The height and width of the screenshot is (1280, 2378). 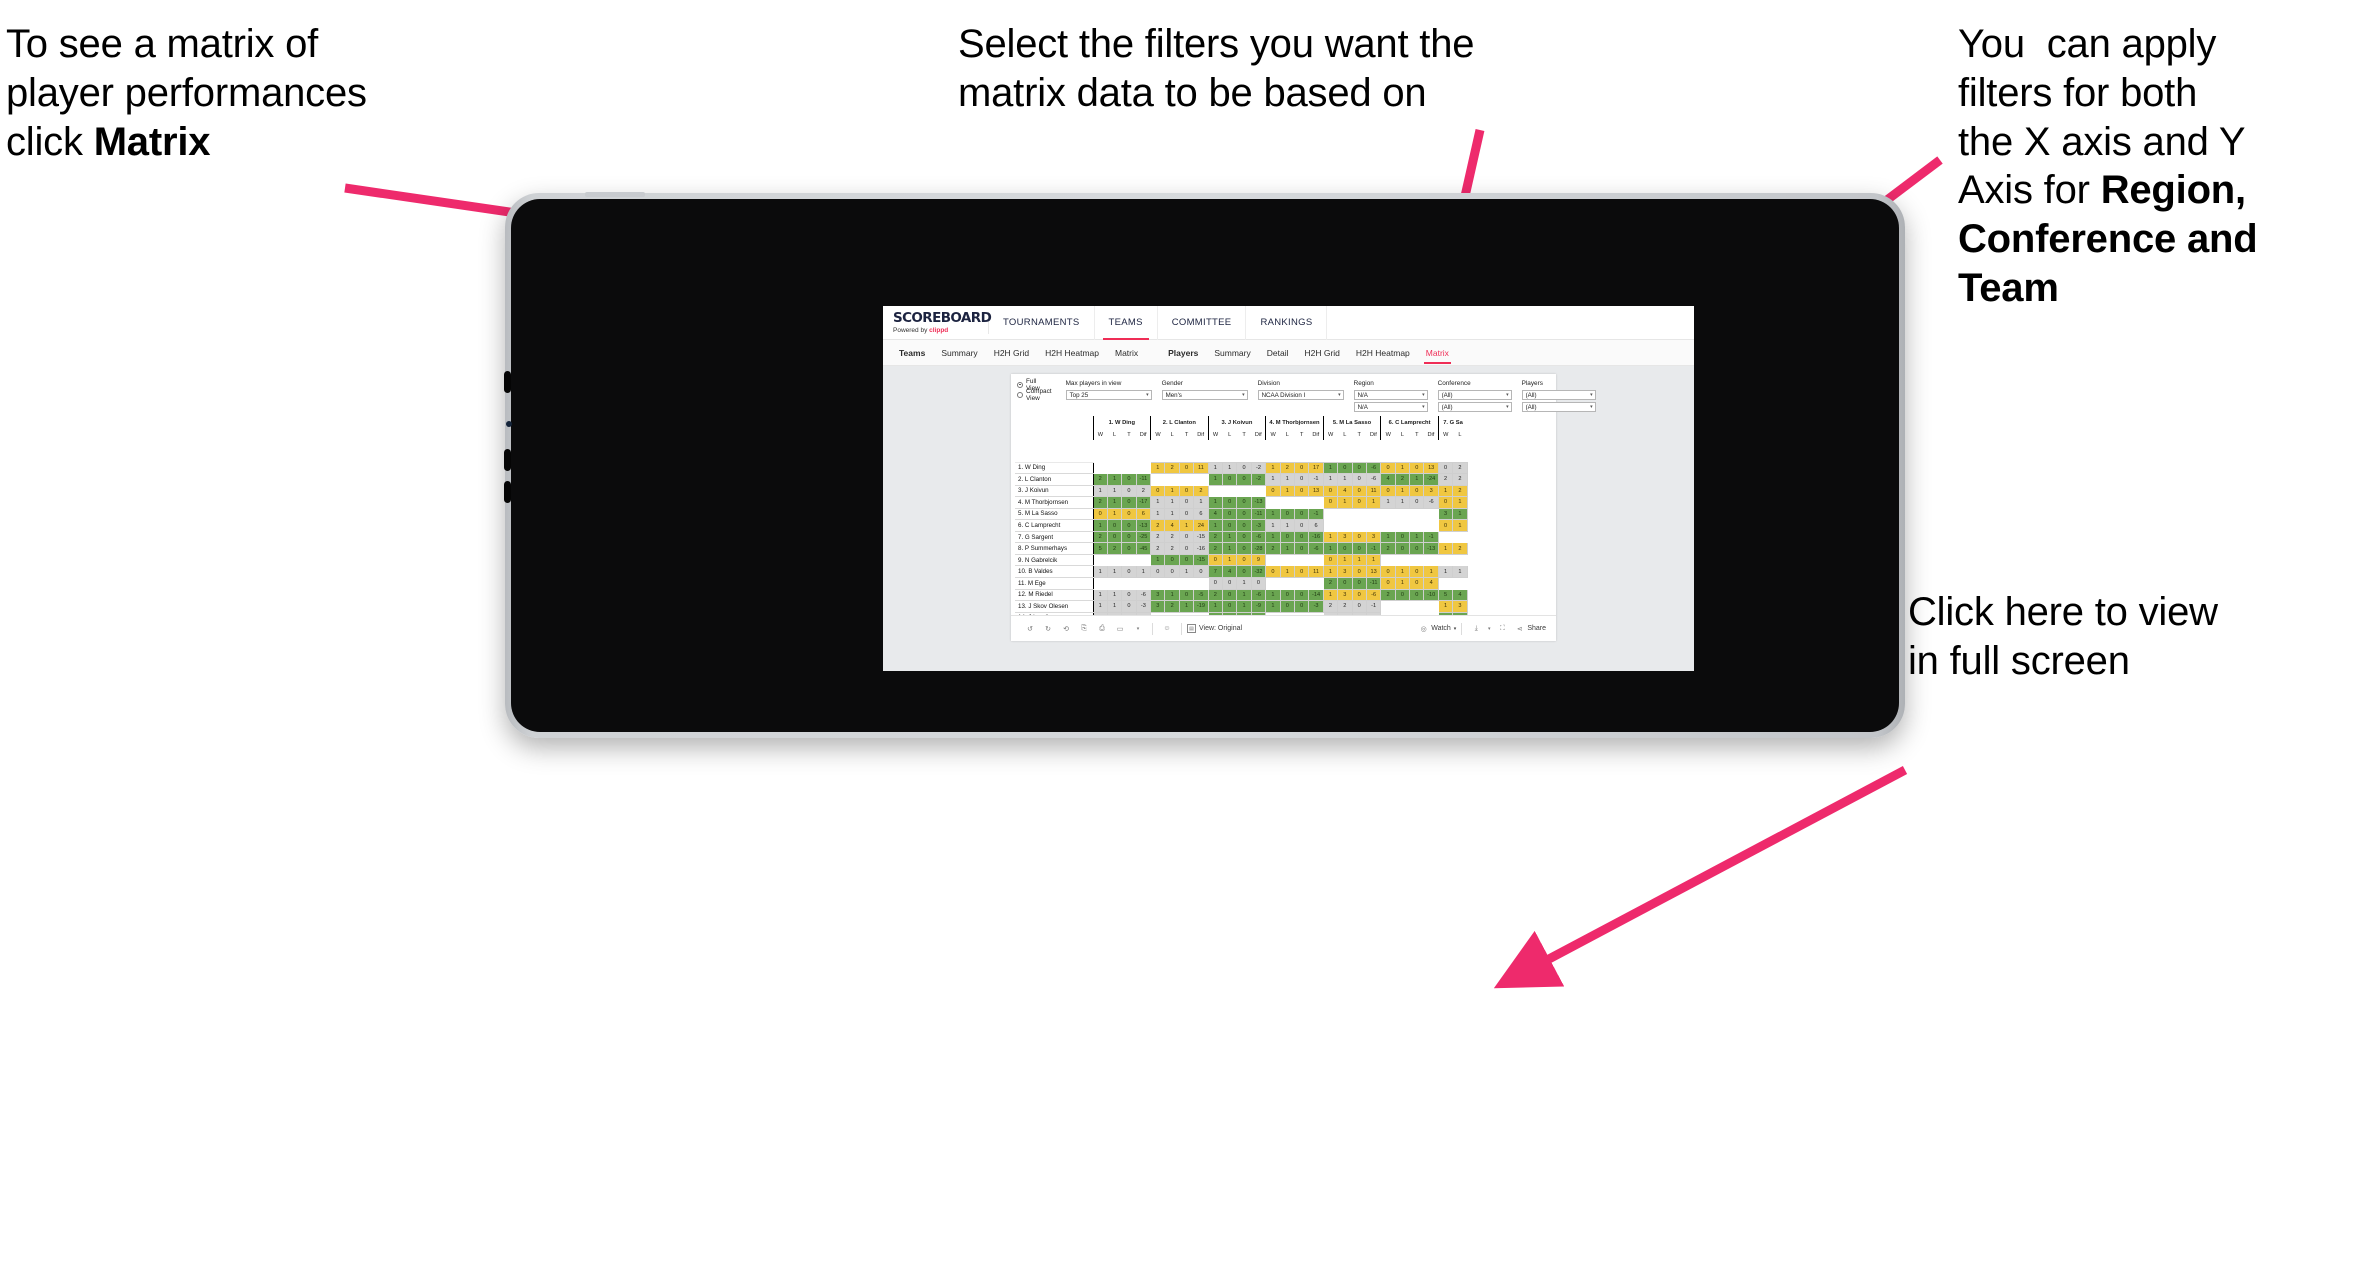 What do you see at coordinates (507, 492) in the screenshot?
I see `tablet-volume-down-button` at bounding box center [507, 492].